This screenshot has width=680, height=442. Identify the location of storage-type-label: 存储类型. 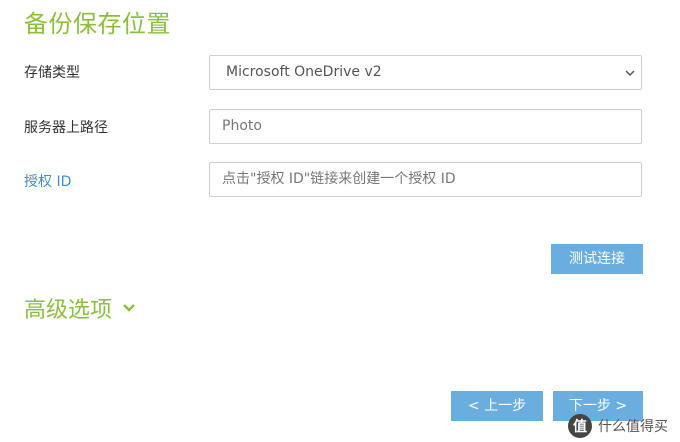
(52, 73).